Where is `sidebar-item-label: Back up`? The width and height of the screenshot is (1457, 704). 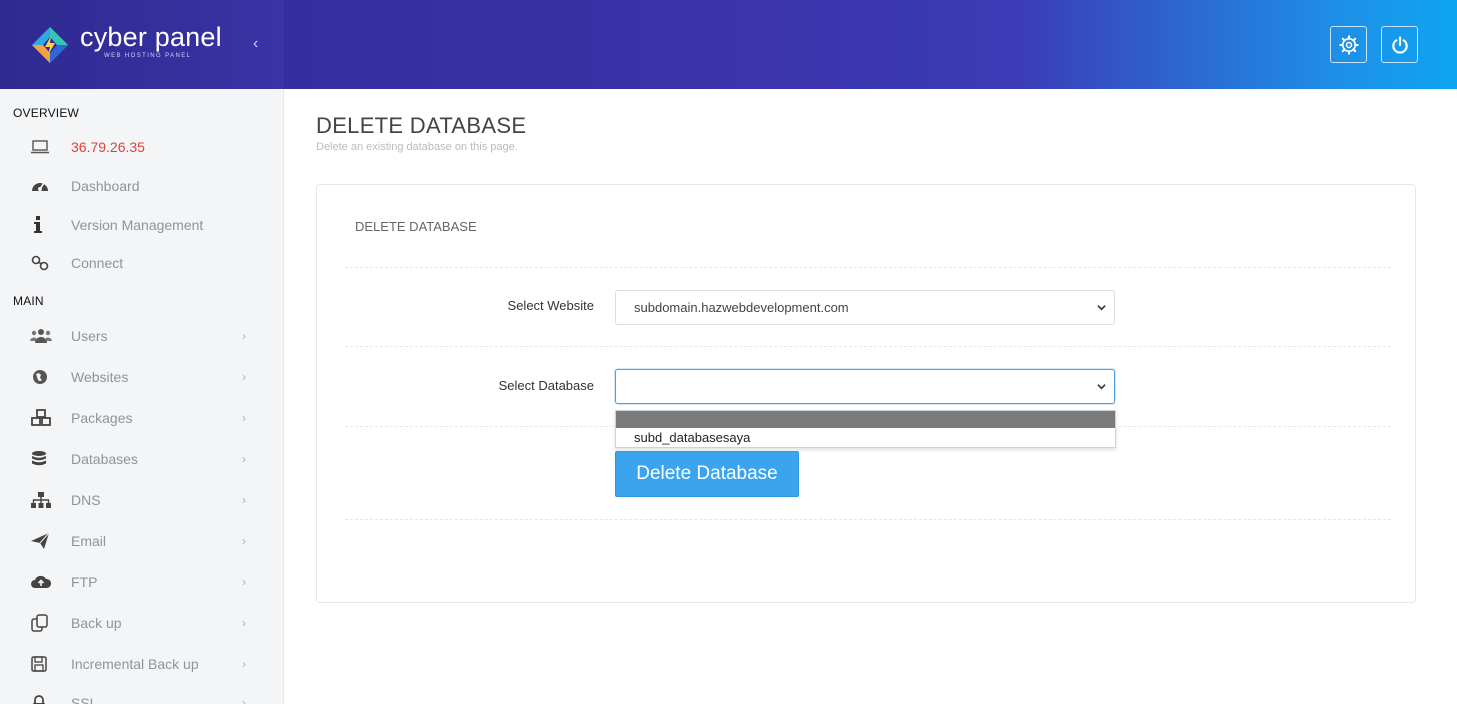
sidebar-item-label: Back up is located at coordinates (96, 623).